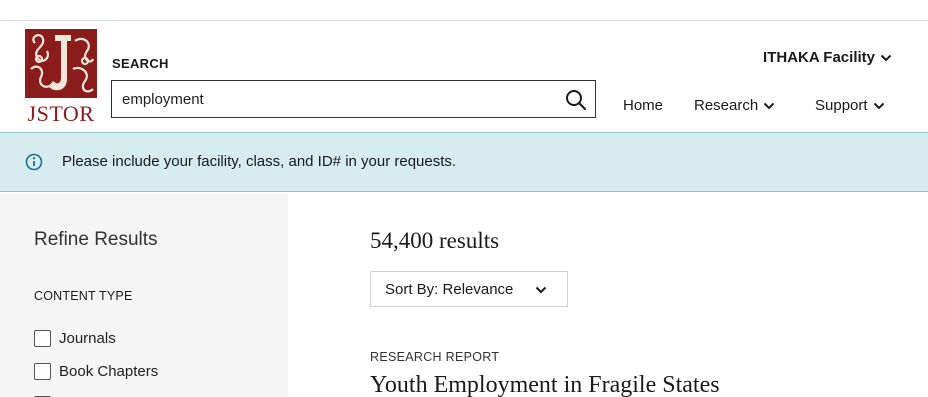  I want to click on result-content-type: RESEARCH REPORT, so click(435, 357).